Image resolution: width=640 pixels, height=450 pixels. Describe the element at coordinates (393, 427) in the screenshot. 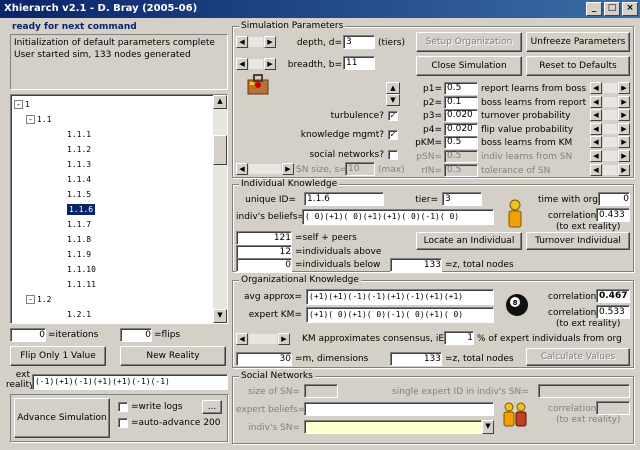

I see `indiv-sn-dropdown` at that location.